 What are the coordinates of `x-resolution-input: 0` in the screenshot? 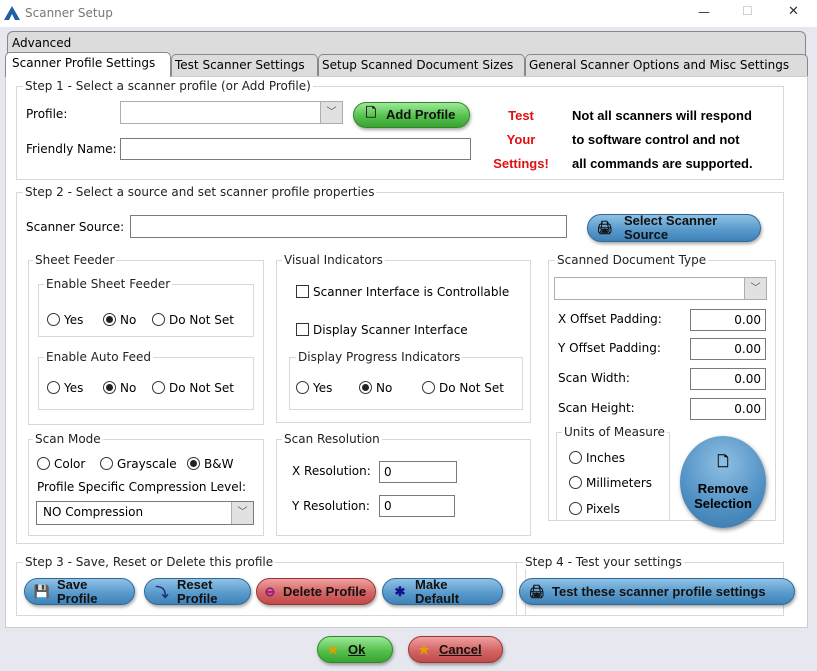 It's located at (418, 472).